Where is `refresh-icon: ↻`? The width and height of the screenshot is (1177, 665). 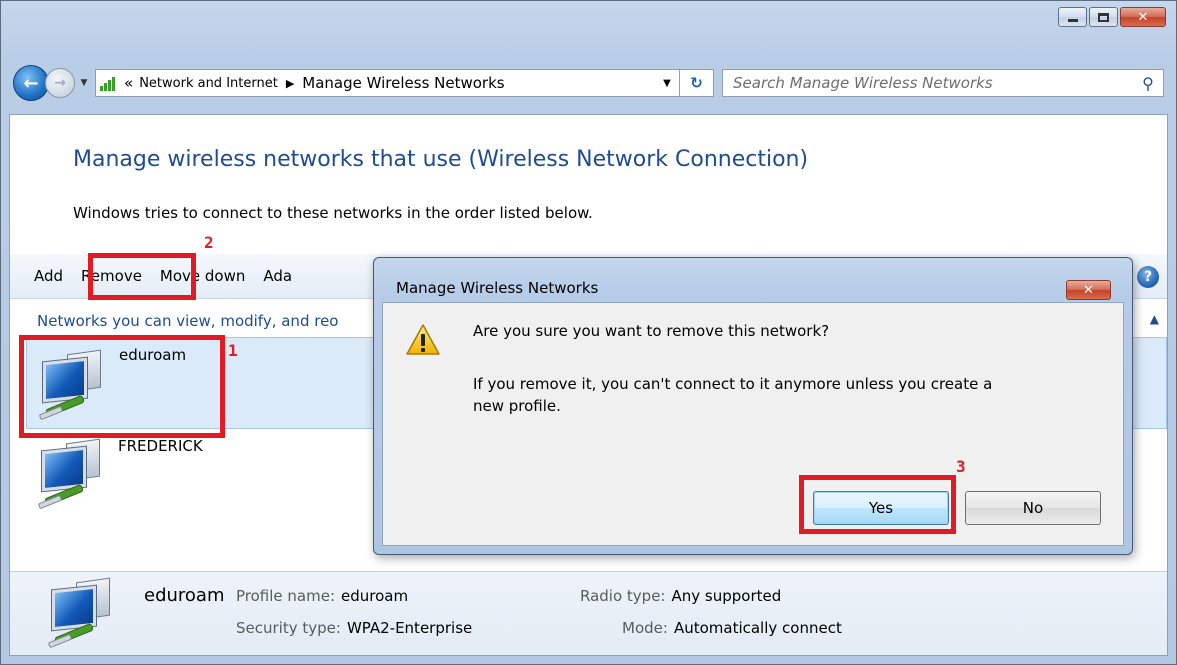 refresh-icon: ↻ is located at coordinates (696, 83).